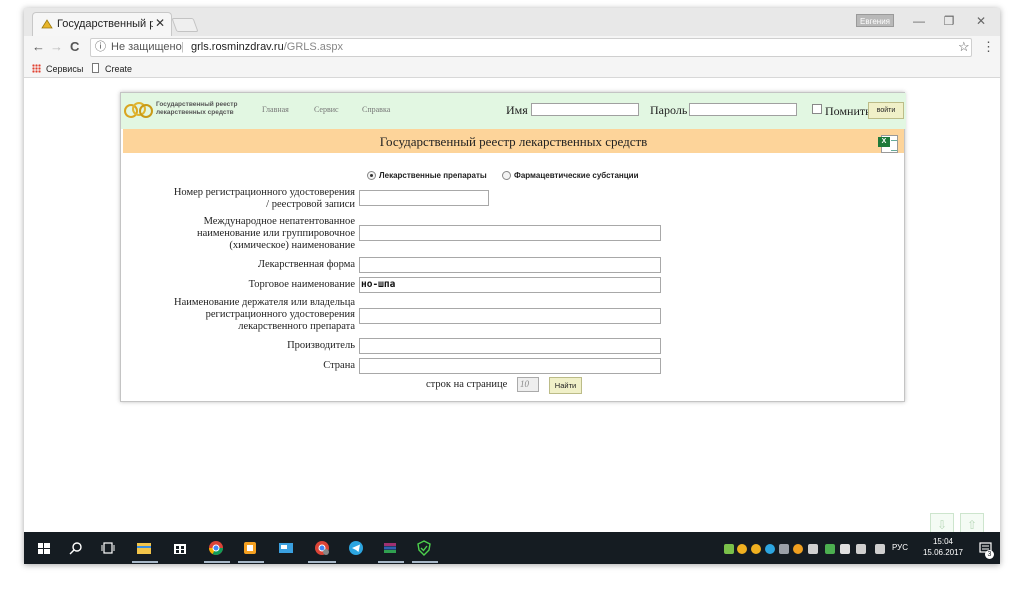 This screenshot has height=597, width=1024. I want to click on task-view-icon, so click(108, 548).